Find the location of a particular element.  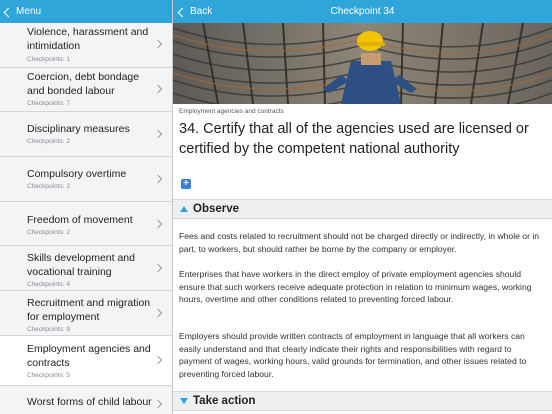

topic-item-count: Checkpoints: 5 is located at coordinates (48, 375).